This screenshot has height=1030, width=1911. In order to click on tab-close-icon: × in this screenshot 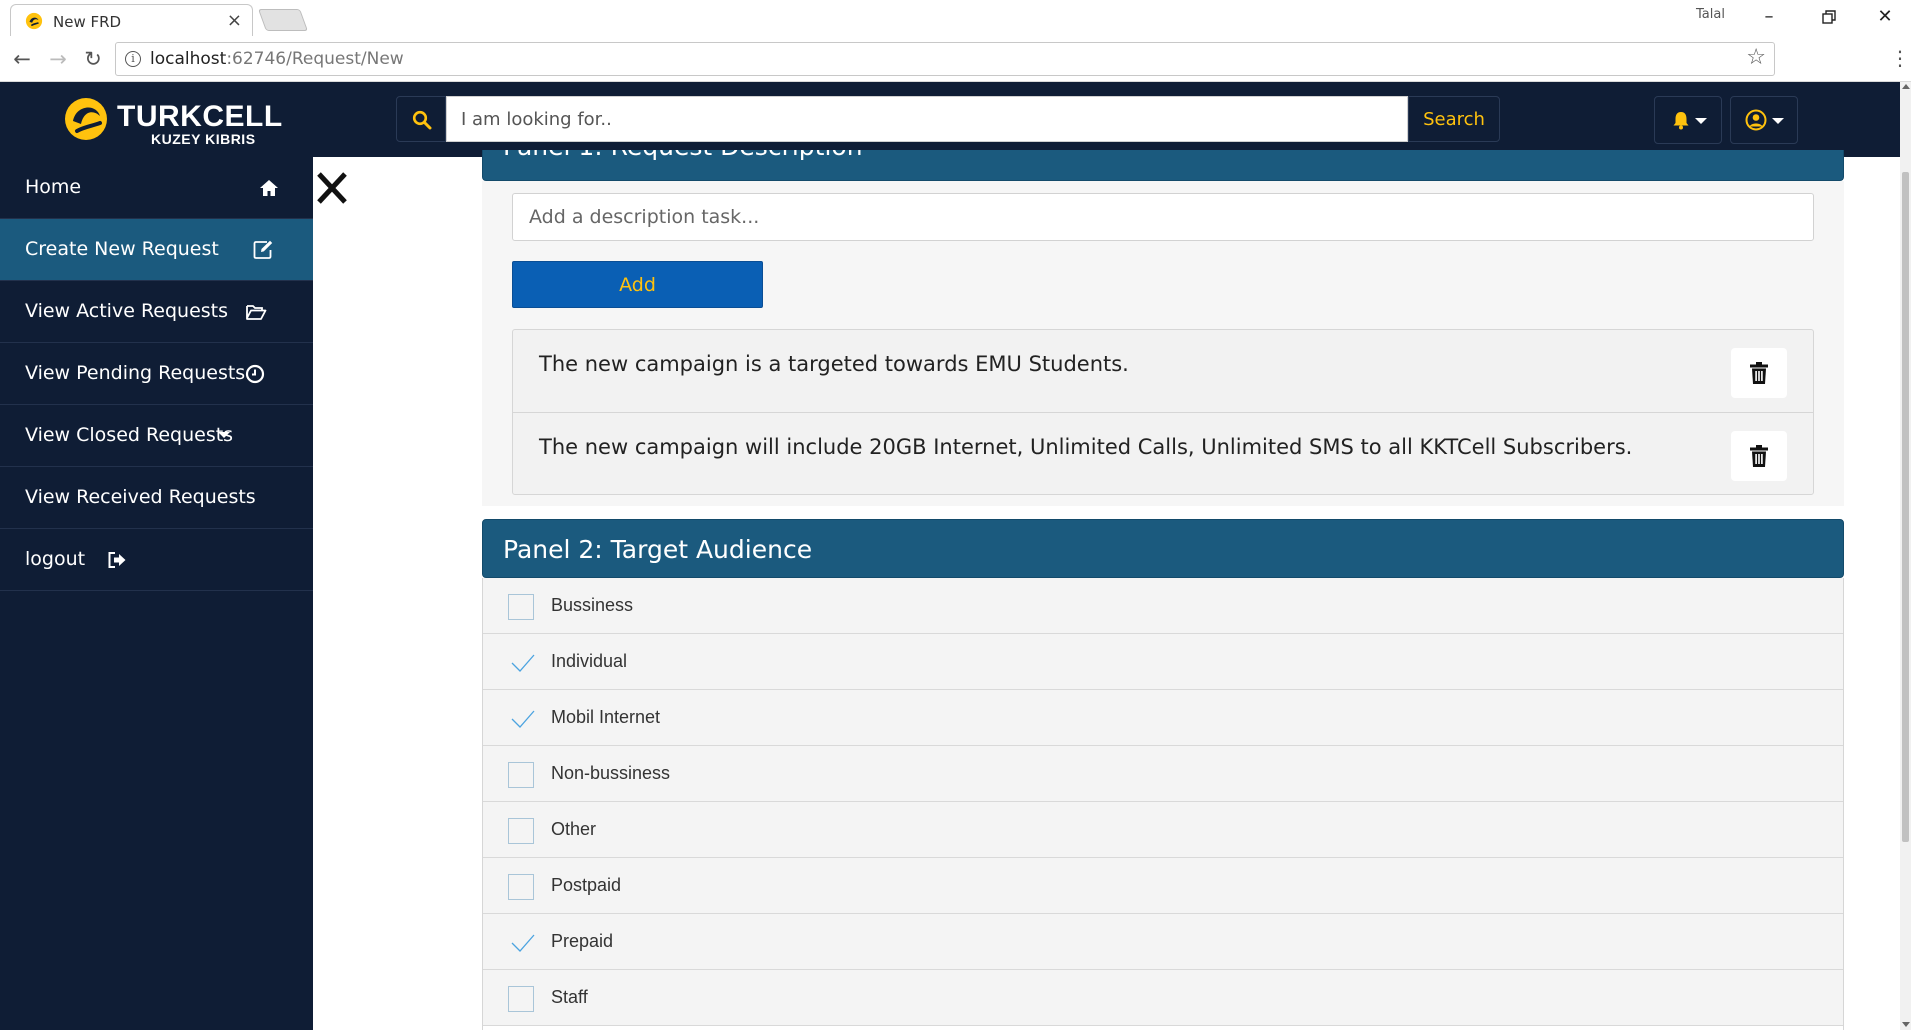, I will do `click(234, 20)`.